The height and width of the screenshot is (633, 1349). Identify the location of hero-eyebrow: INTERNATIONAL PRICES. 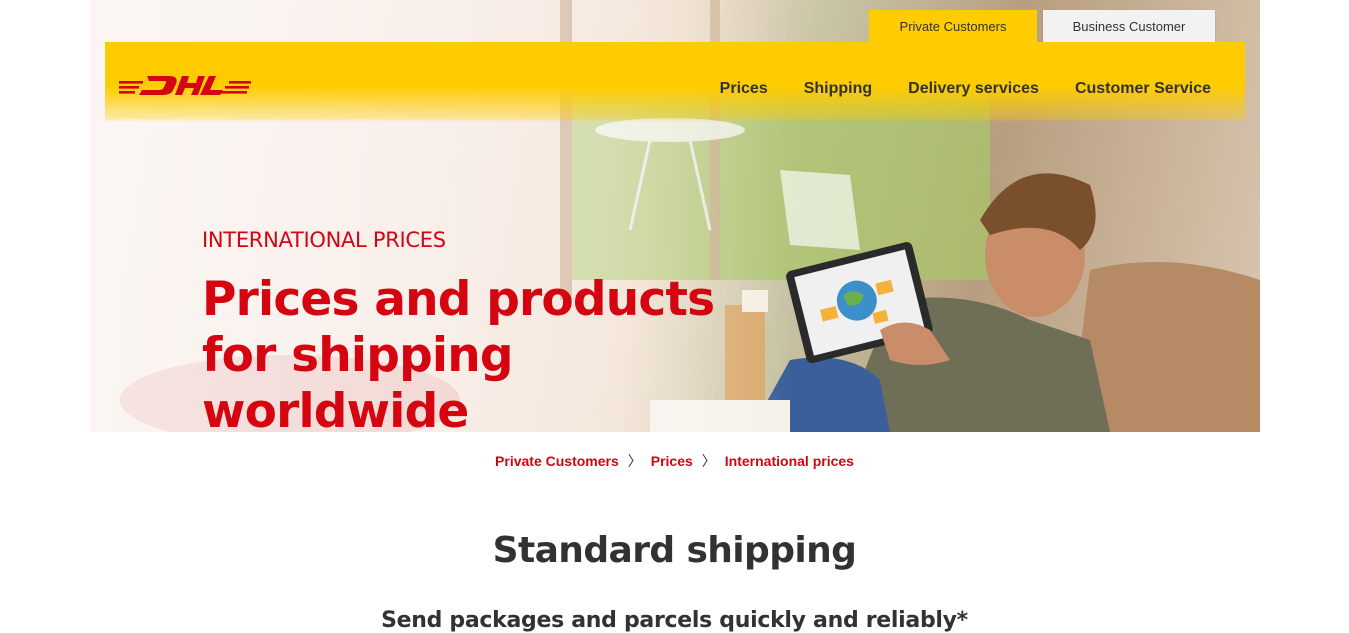
(324, 240).